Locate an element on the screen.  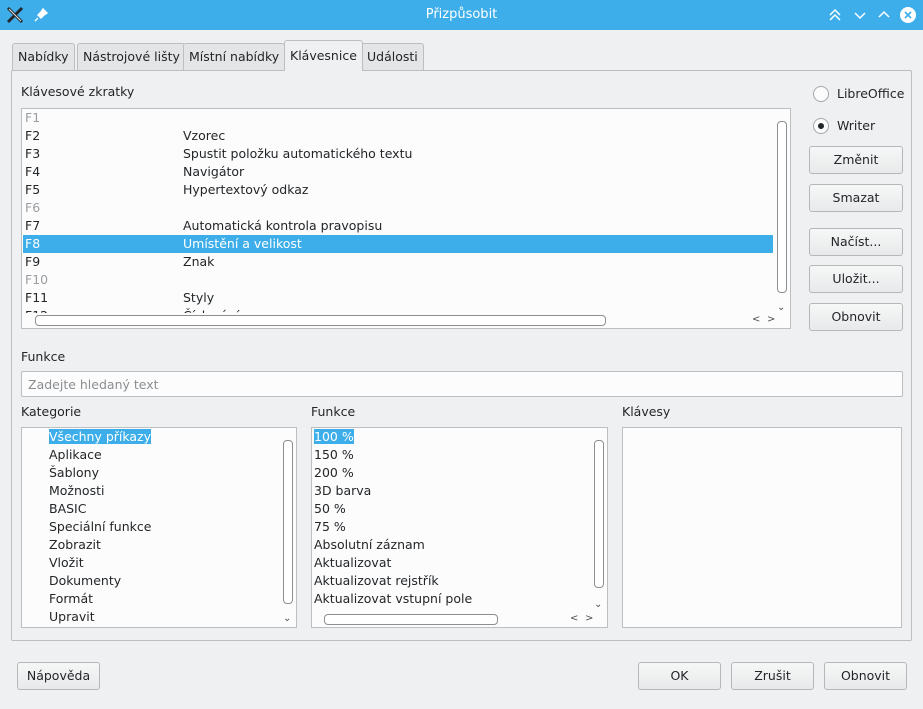
change-button: Změnit is located at coordinates (856, 160).